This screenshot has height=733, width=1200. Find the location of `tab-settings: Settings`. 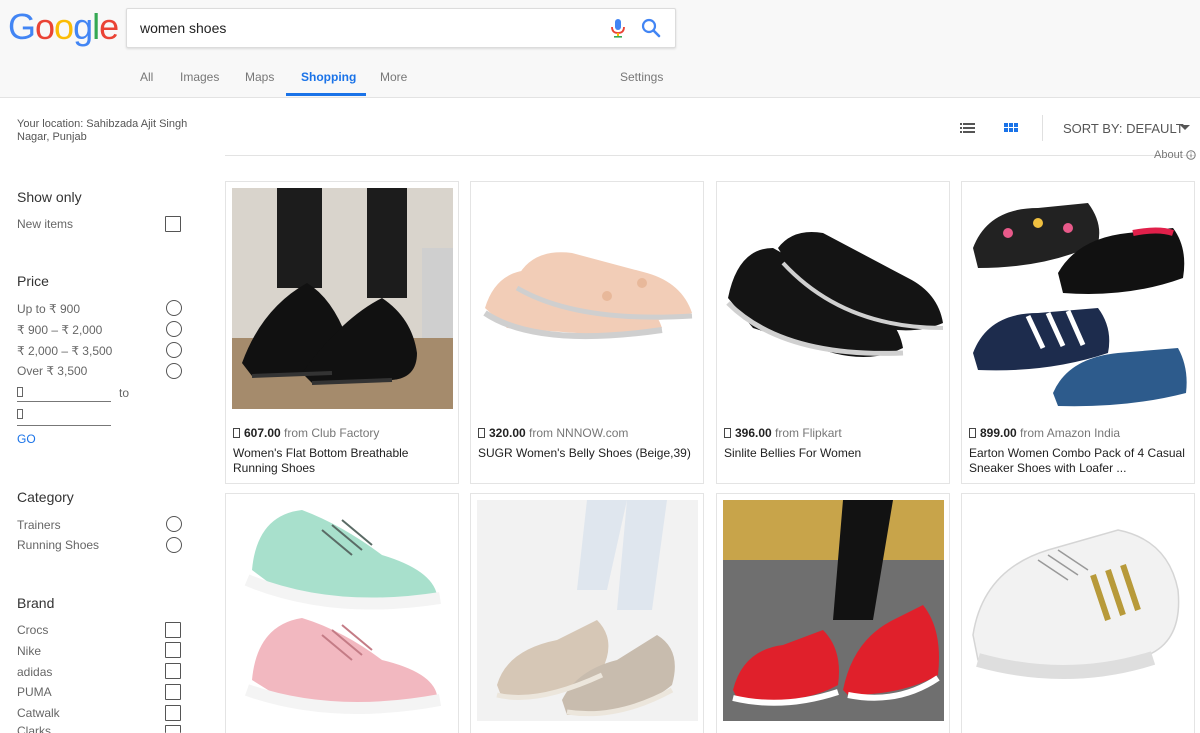

tab-settings: Settings is located at coordinates (641, 77).